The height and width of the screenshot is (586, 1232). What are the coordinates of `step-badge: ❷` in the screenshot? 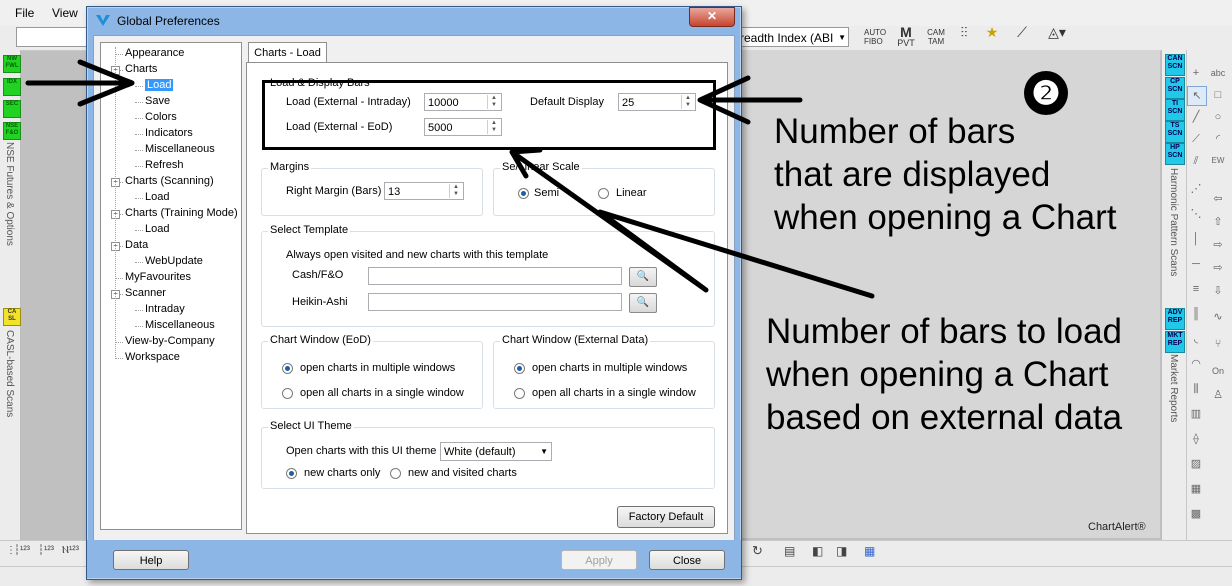 It's located at (1046, 93).